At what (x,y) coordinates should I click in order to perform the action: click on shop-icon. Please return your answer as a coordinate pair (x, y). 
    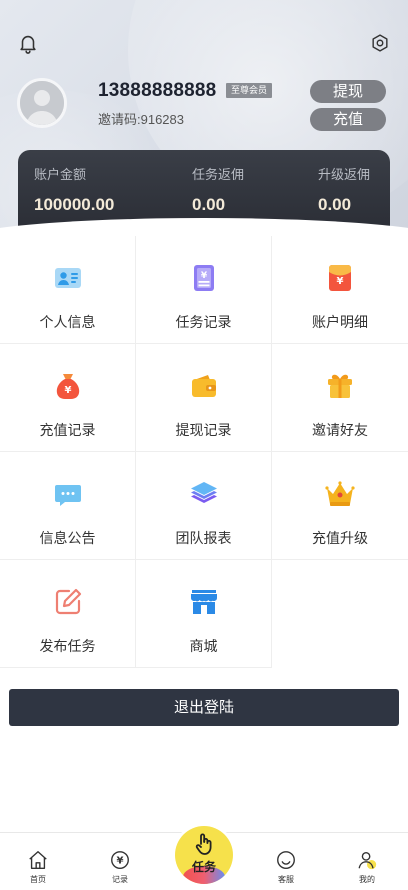
    Looking at the image, I should click on (203, 602).